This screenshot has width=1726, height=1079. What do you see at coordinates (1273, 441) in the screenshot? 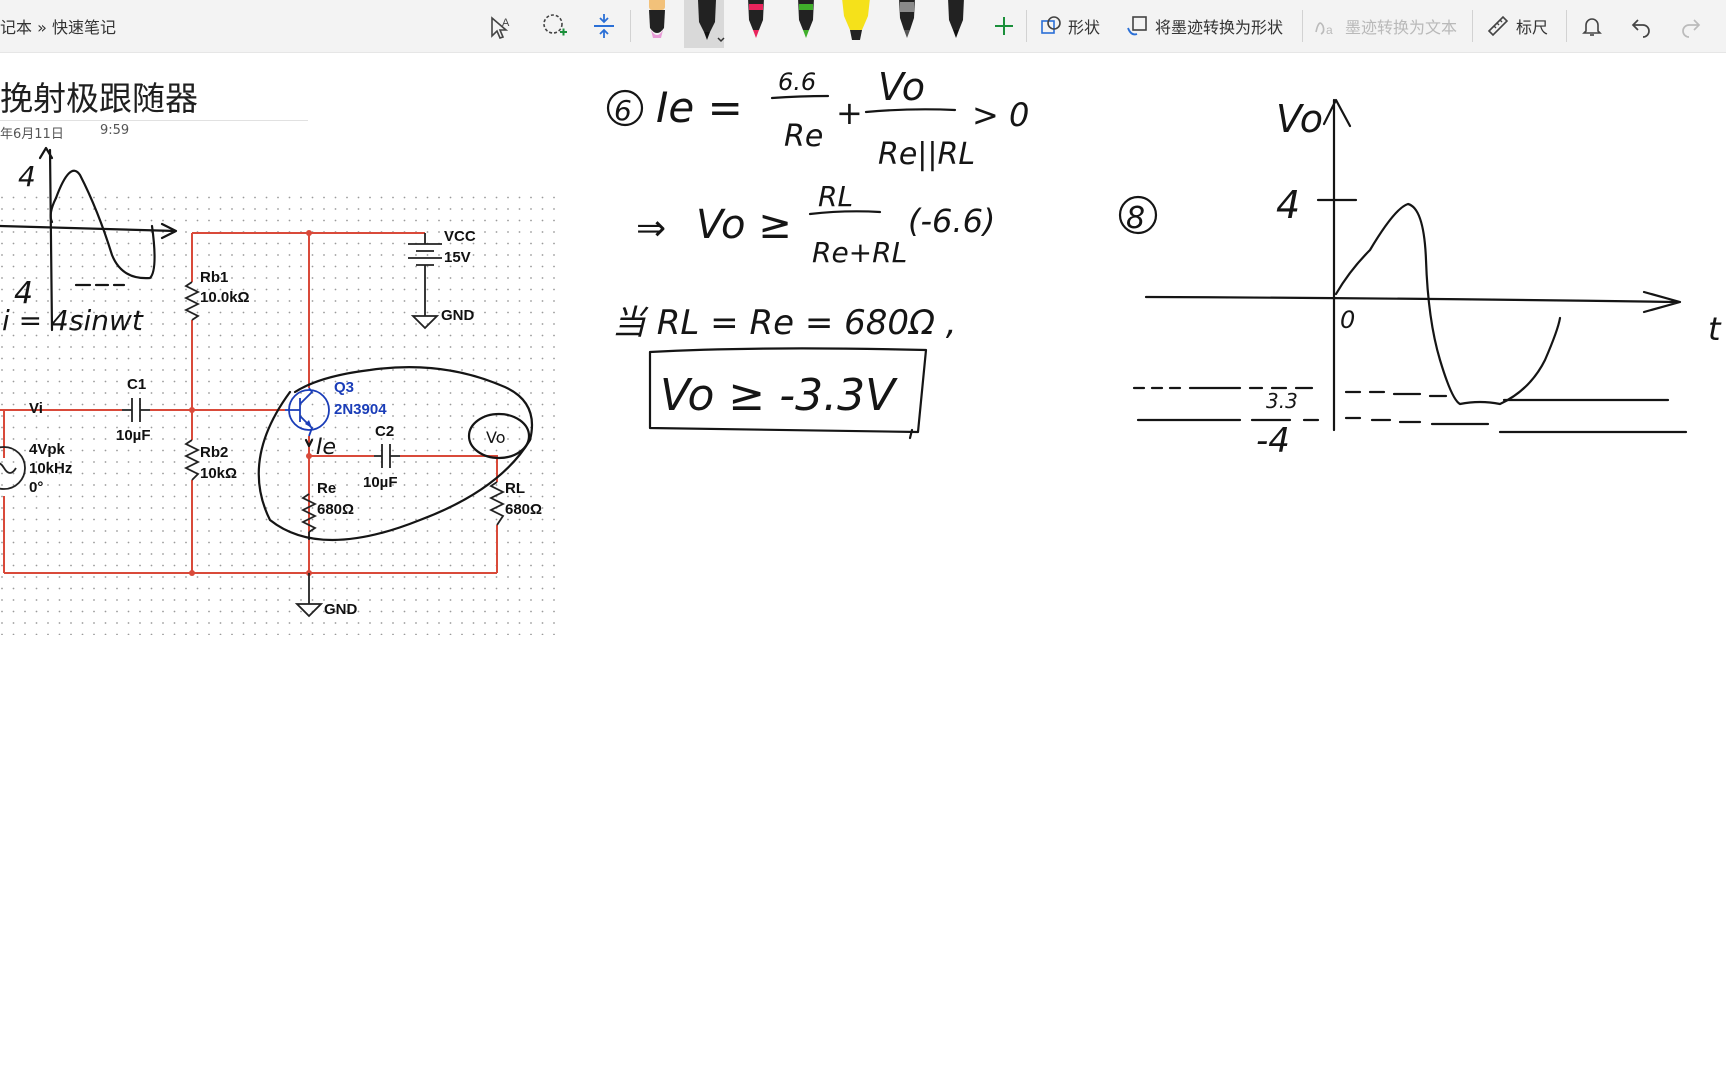
I see `graph-neg4-label: -4` at bounding box center [1273, 441].